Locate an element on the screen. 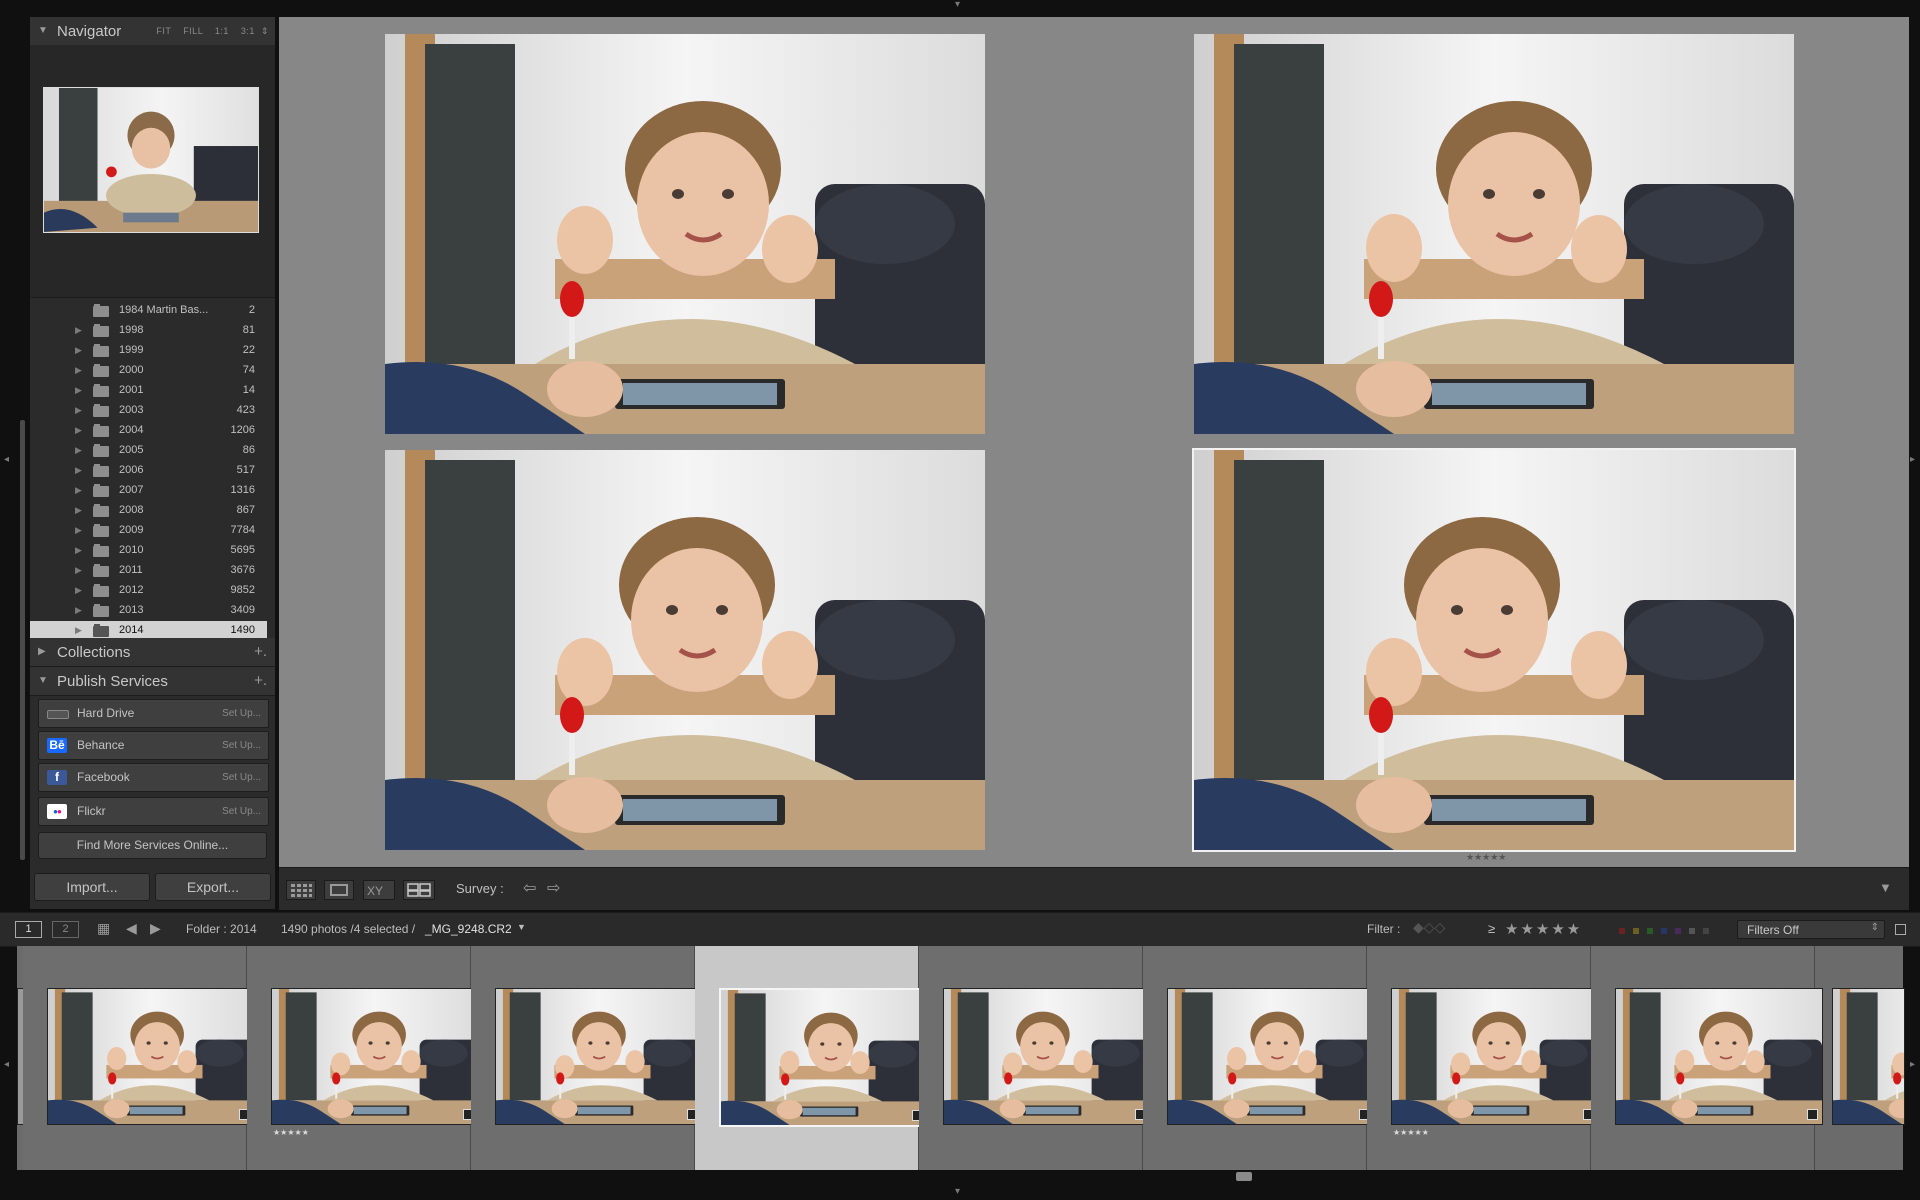 The width and height of the screenshot is (1920, 1200). survey-rating-stars: ★★★★★ is located at coordinates (1486, 857).